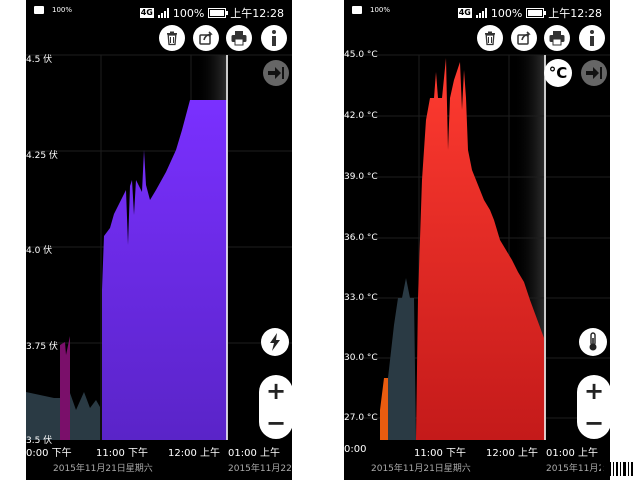 This screenshot has height=480, width=640. I want to click on temperature-orange-area, so click(384, 409).